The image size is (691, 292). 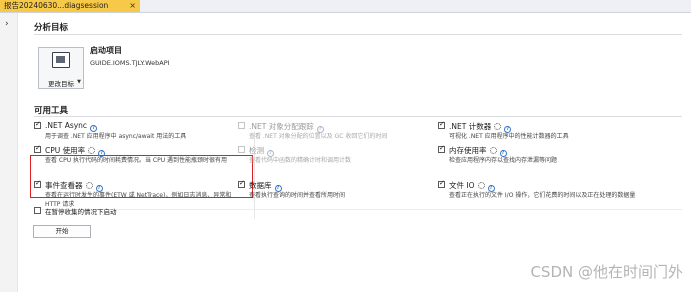 I want to click on watermark: CSDN @他在时间门外, so click(x=606, y=272).